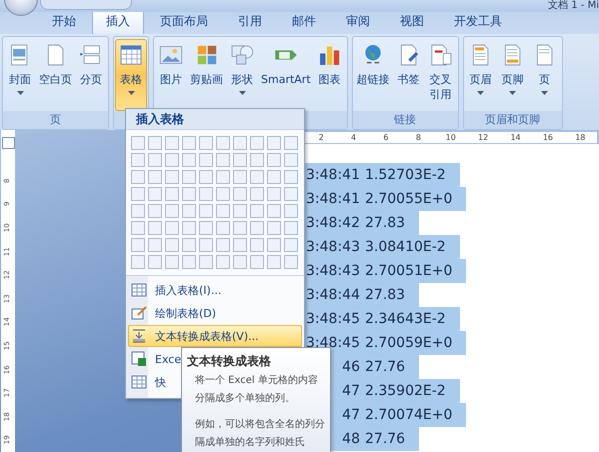 The image size is (599, 452). I want to click on tooltip-title: 文本转换成表格, so click(229, 361).